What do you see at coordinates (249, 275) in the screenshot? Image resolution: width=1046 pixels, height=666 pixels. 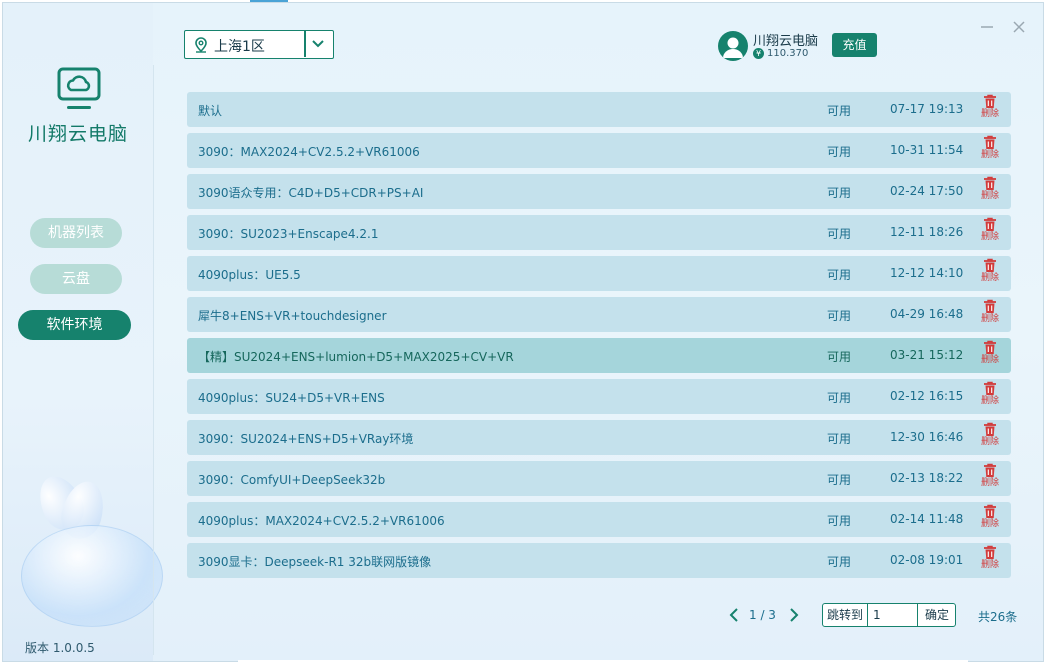 I see `environment-name: 4090plus：UE5.5` at bounding box center [249, 275].